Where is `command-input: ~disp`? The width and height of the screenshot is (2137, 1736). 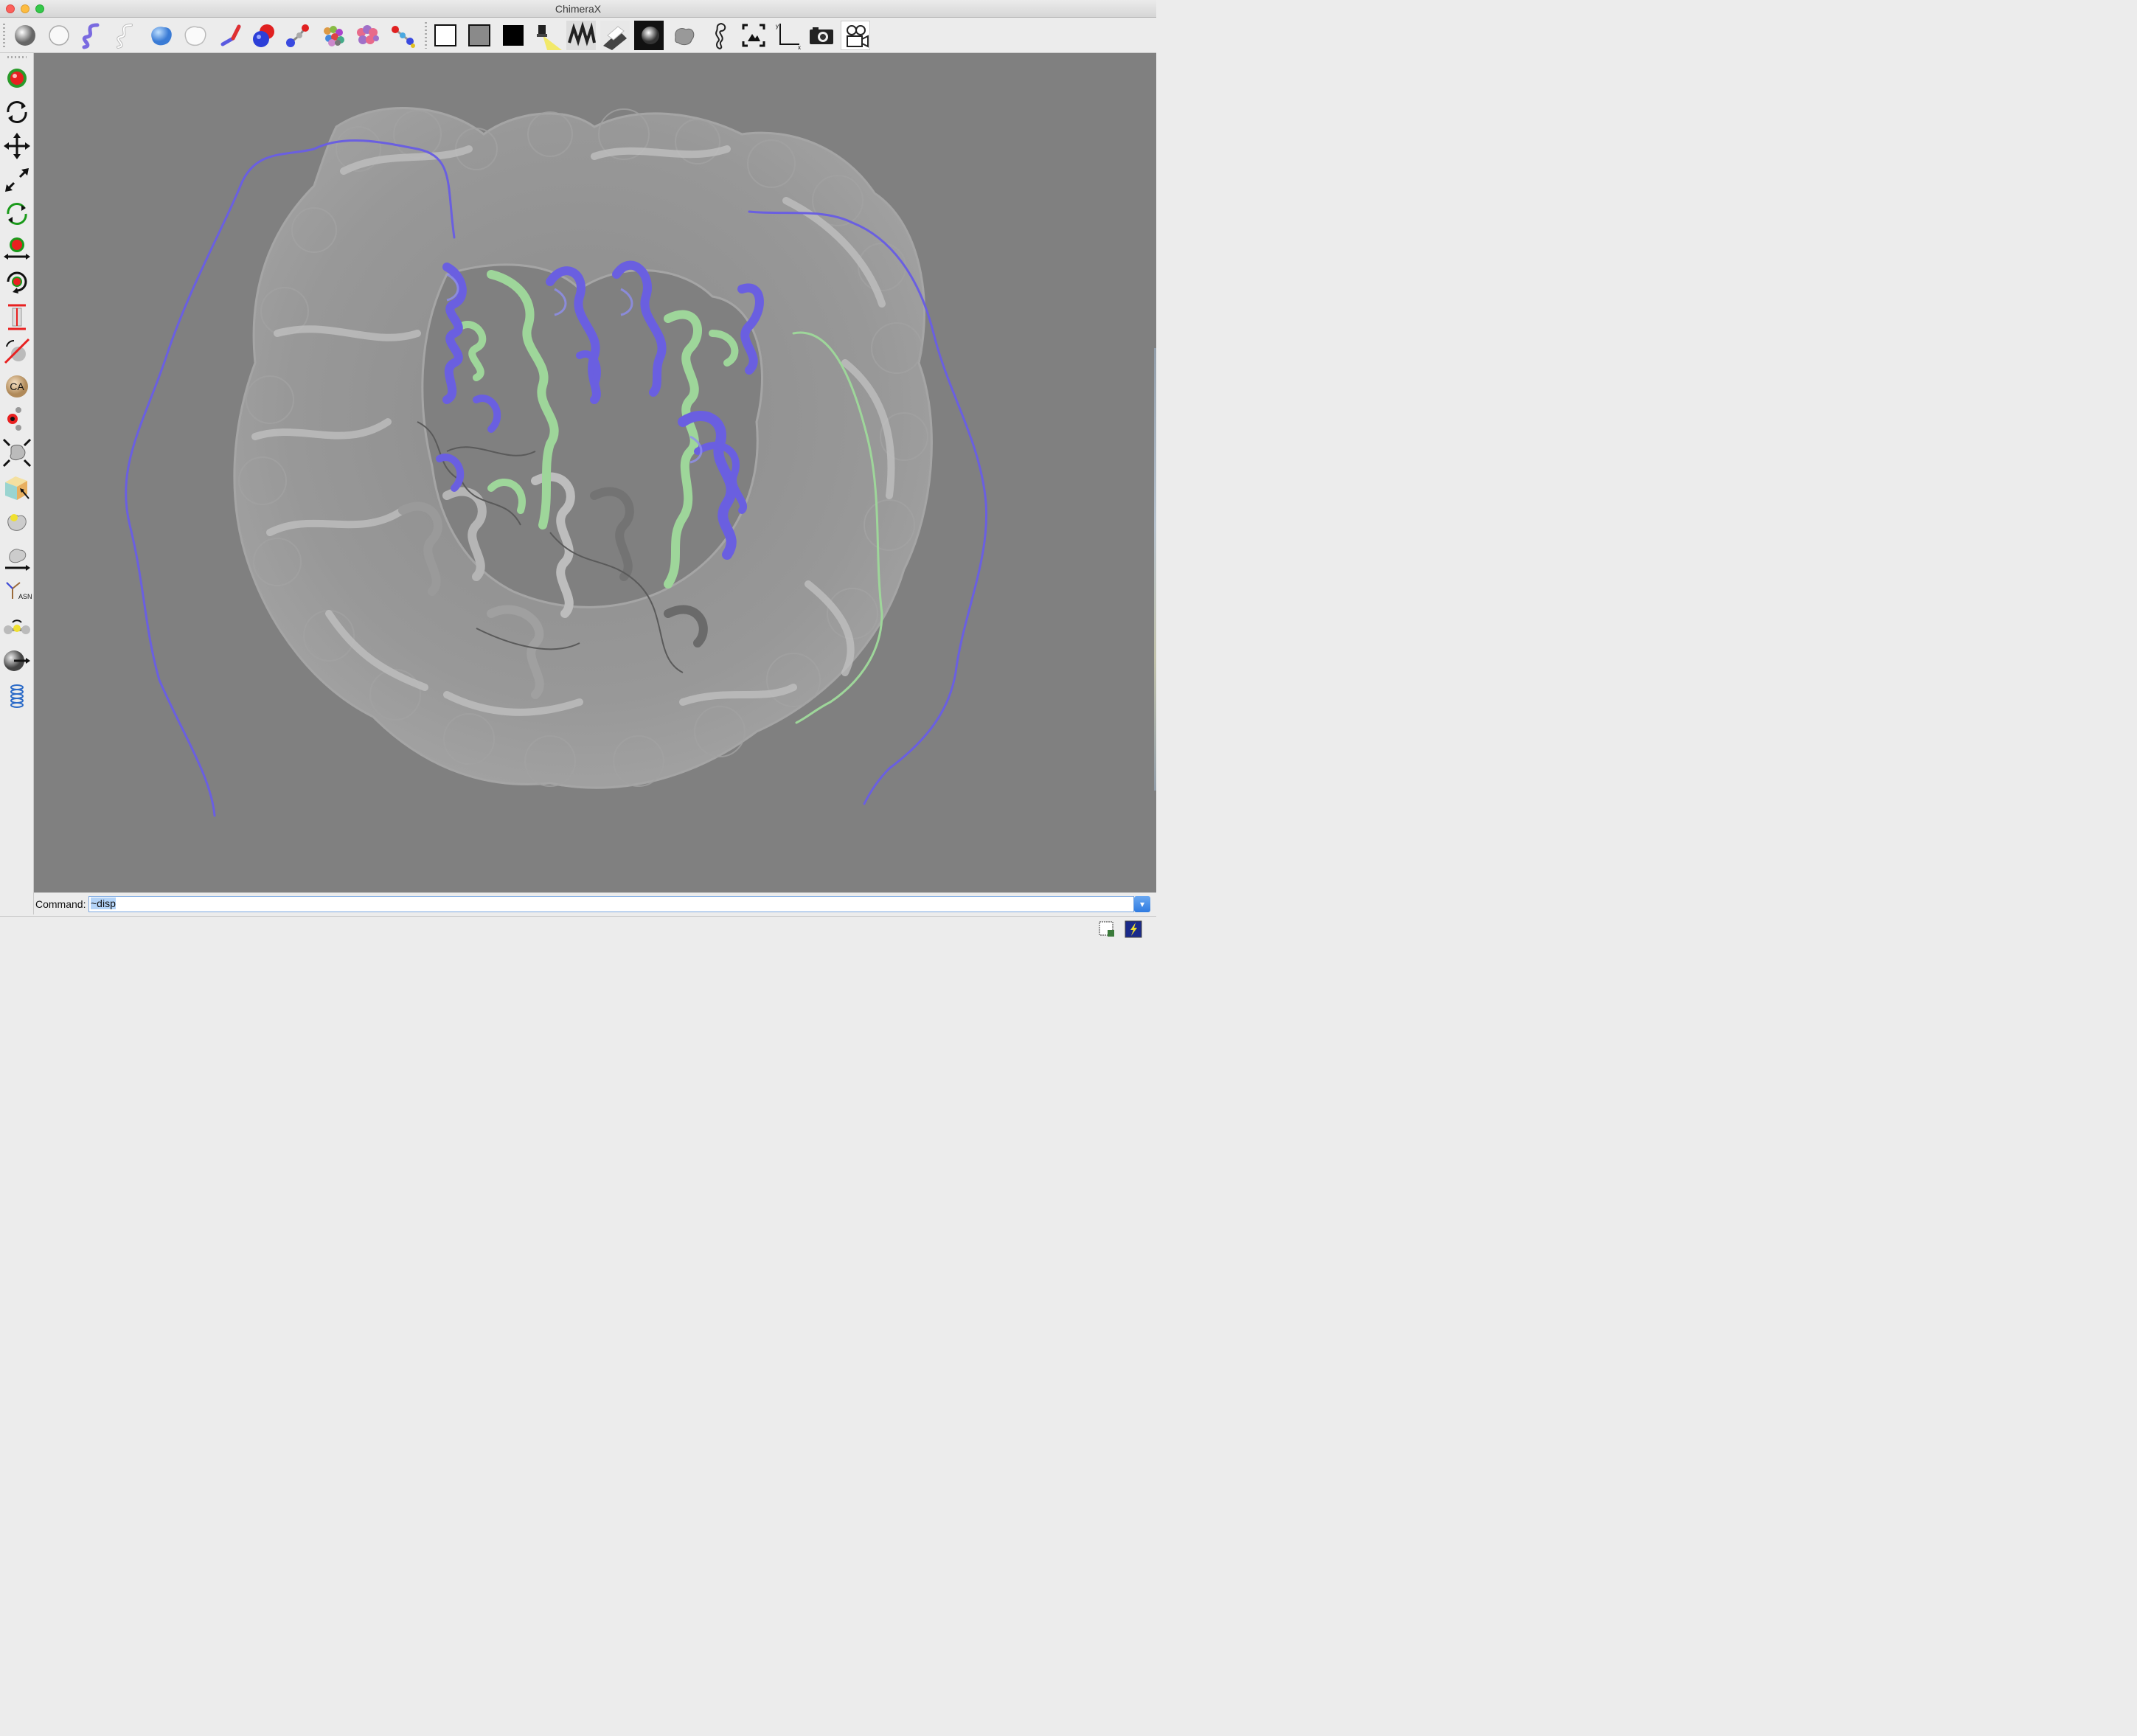 command-input: ~disp is located at coordinates (611, 904).